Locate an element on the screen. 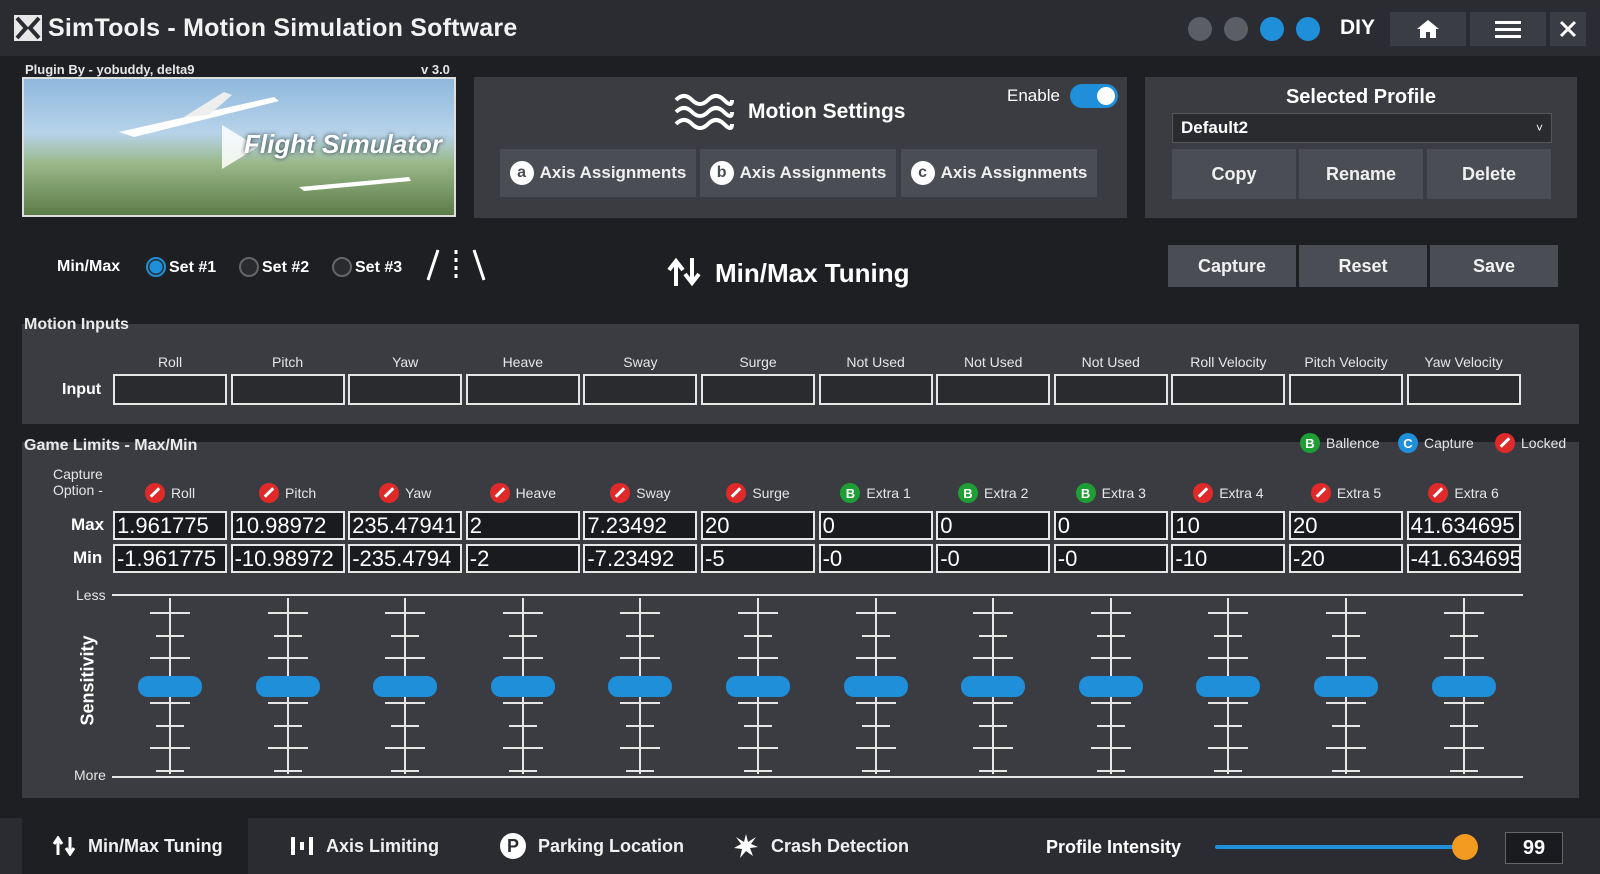  min-value-input: -41.634695 is located at coordinates (1463, 558).